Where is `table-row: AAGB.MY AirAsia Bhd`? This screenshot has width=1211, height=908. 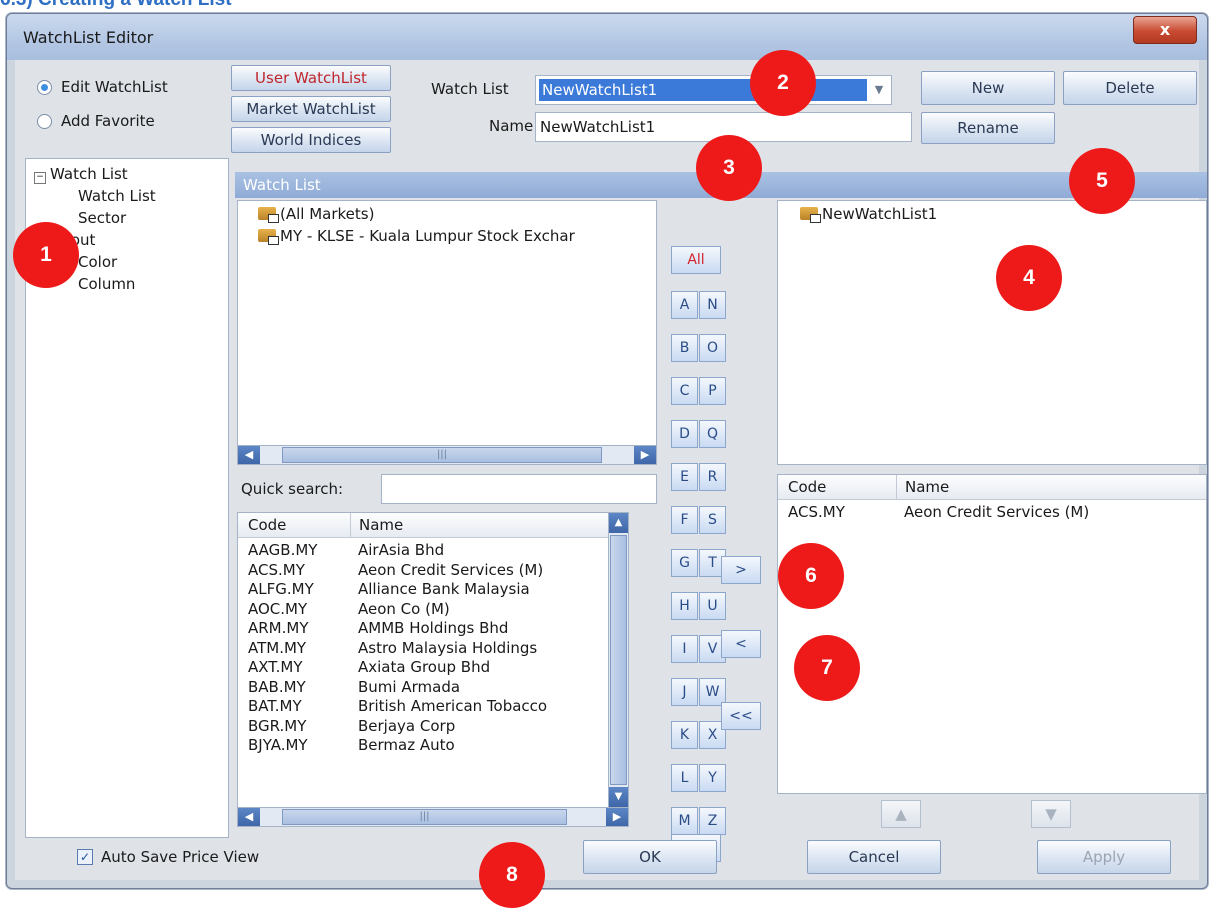 table-row: AAGB.MY AirAsia Bhd is located at coordinates (428, 551).